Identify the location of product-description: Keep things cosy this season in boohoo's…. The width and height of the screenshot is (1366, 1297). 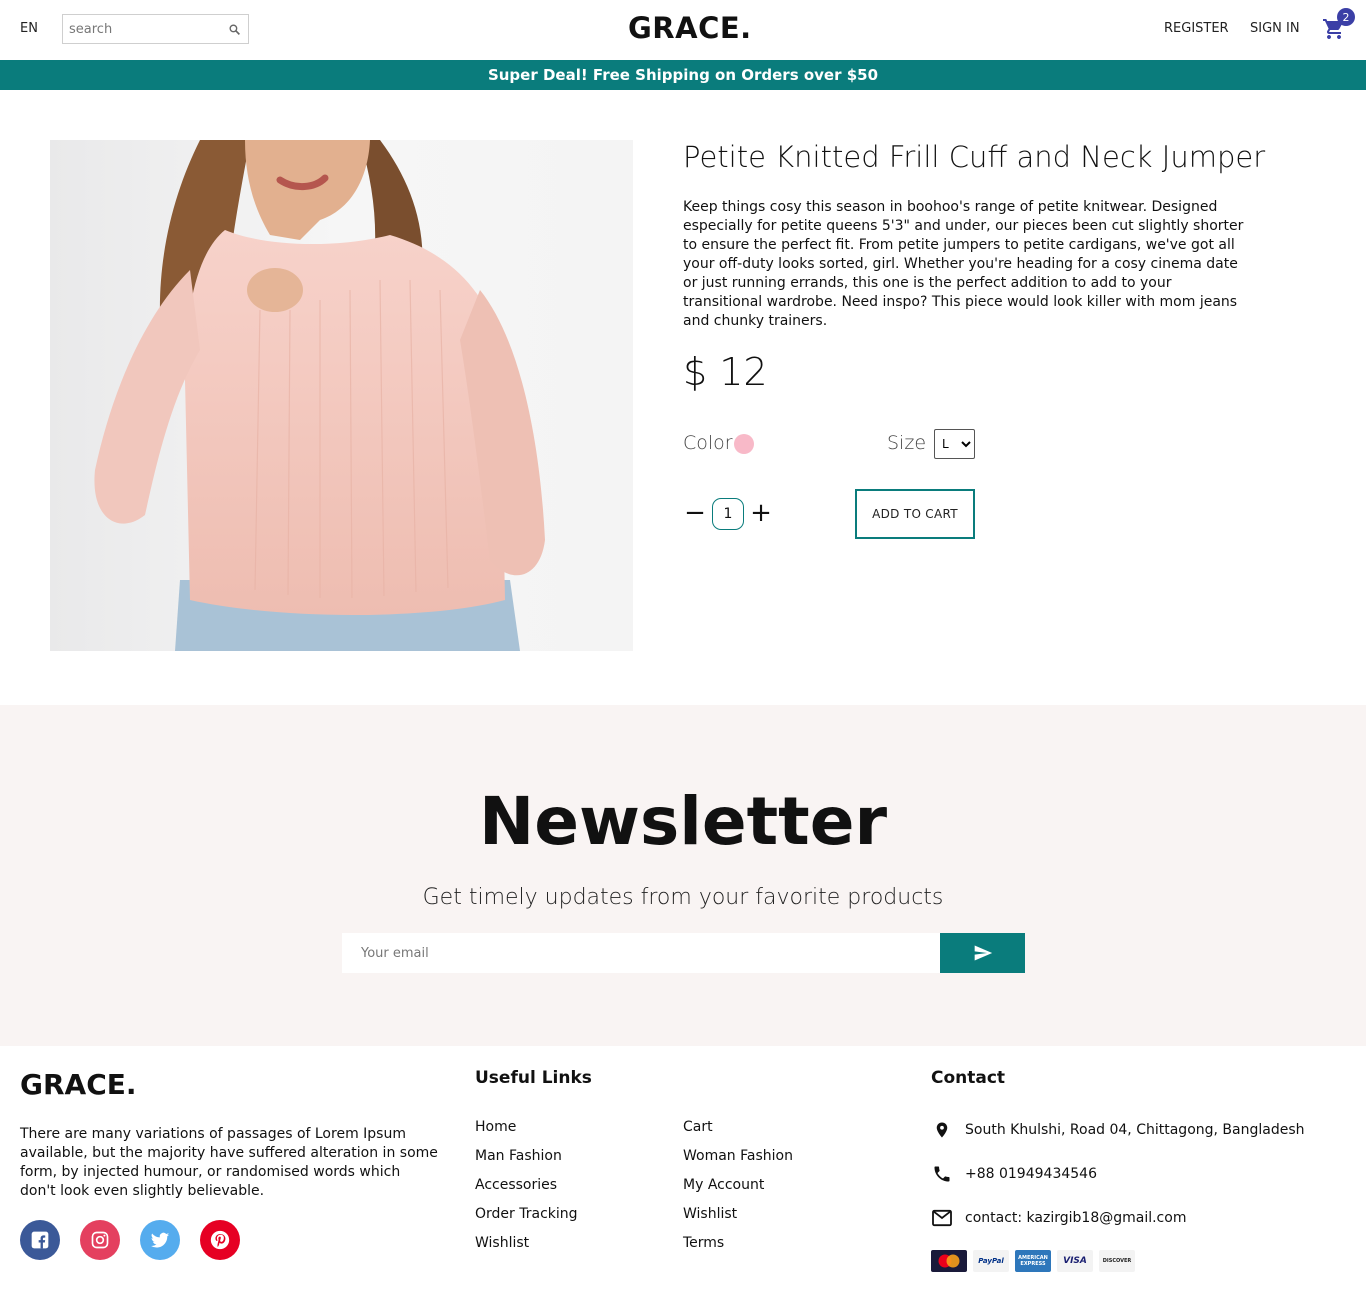
(963, 264).